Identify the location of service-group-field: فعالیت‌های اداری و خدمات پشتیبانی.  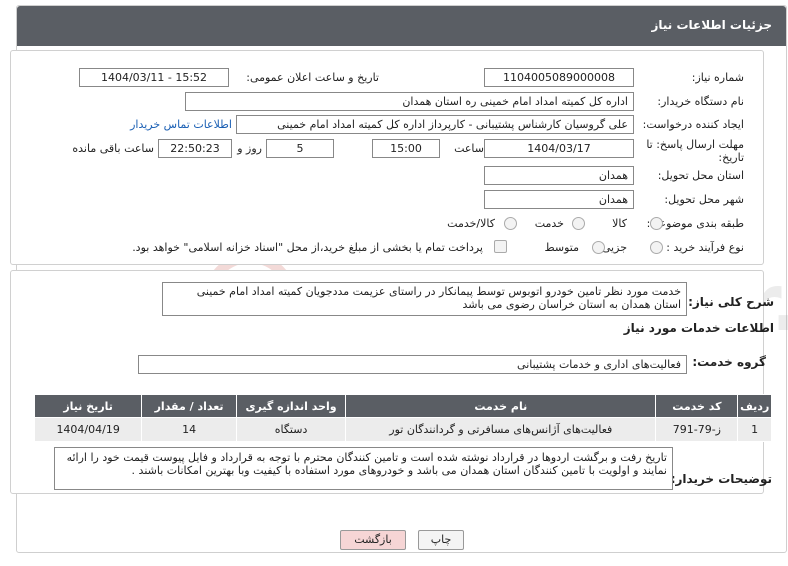
(412, 364).